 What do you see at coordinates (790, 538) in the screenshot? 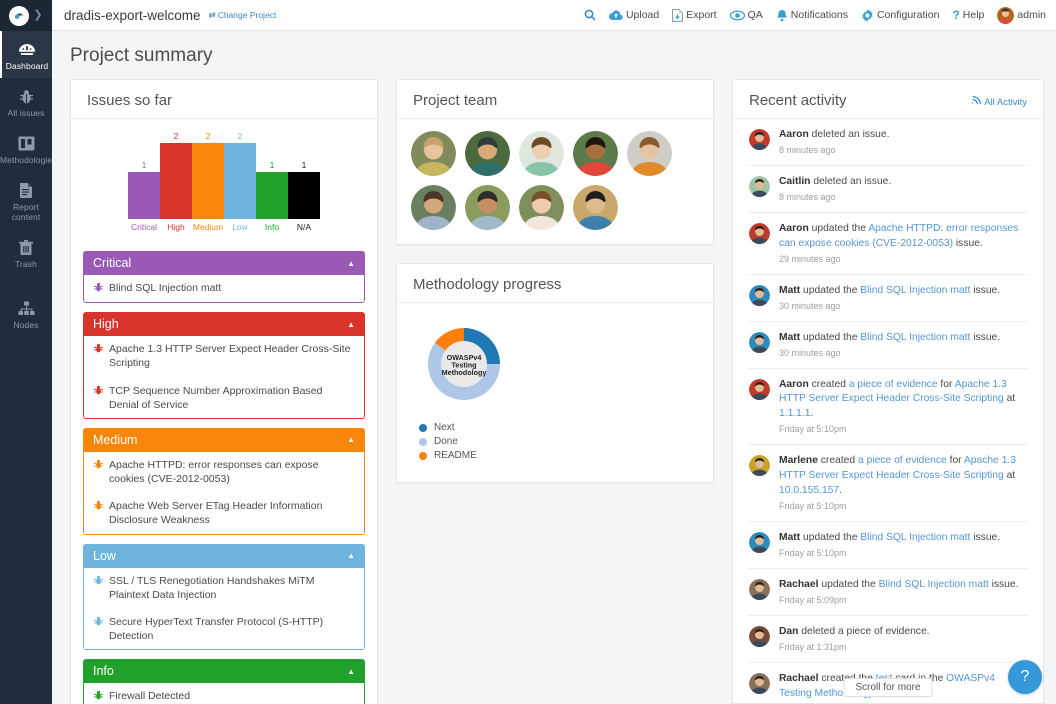
I see `activity-user: Matt` at bounding box center [790, 538].